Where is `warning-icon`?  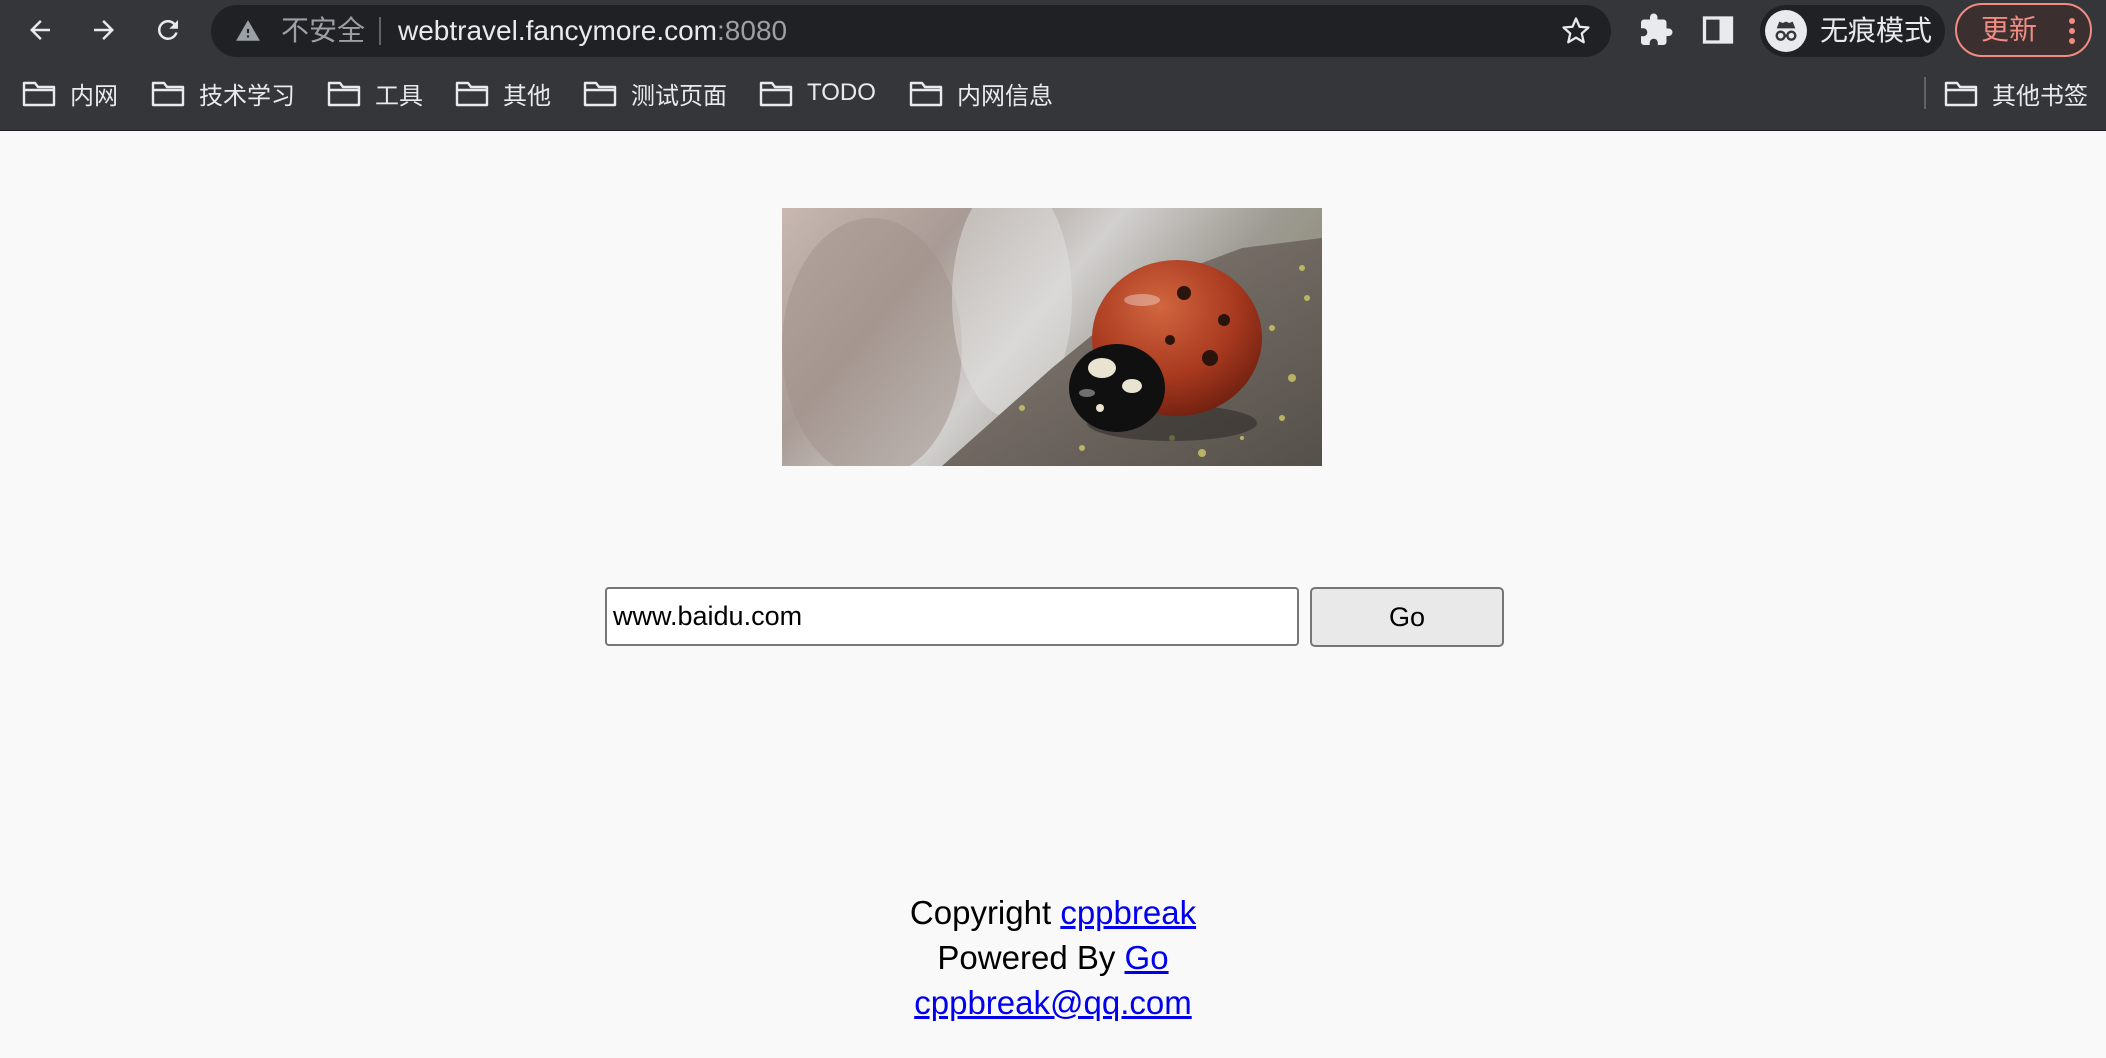
warning-icon is located at coordinates (248, 31).